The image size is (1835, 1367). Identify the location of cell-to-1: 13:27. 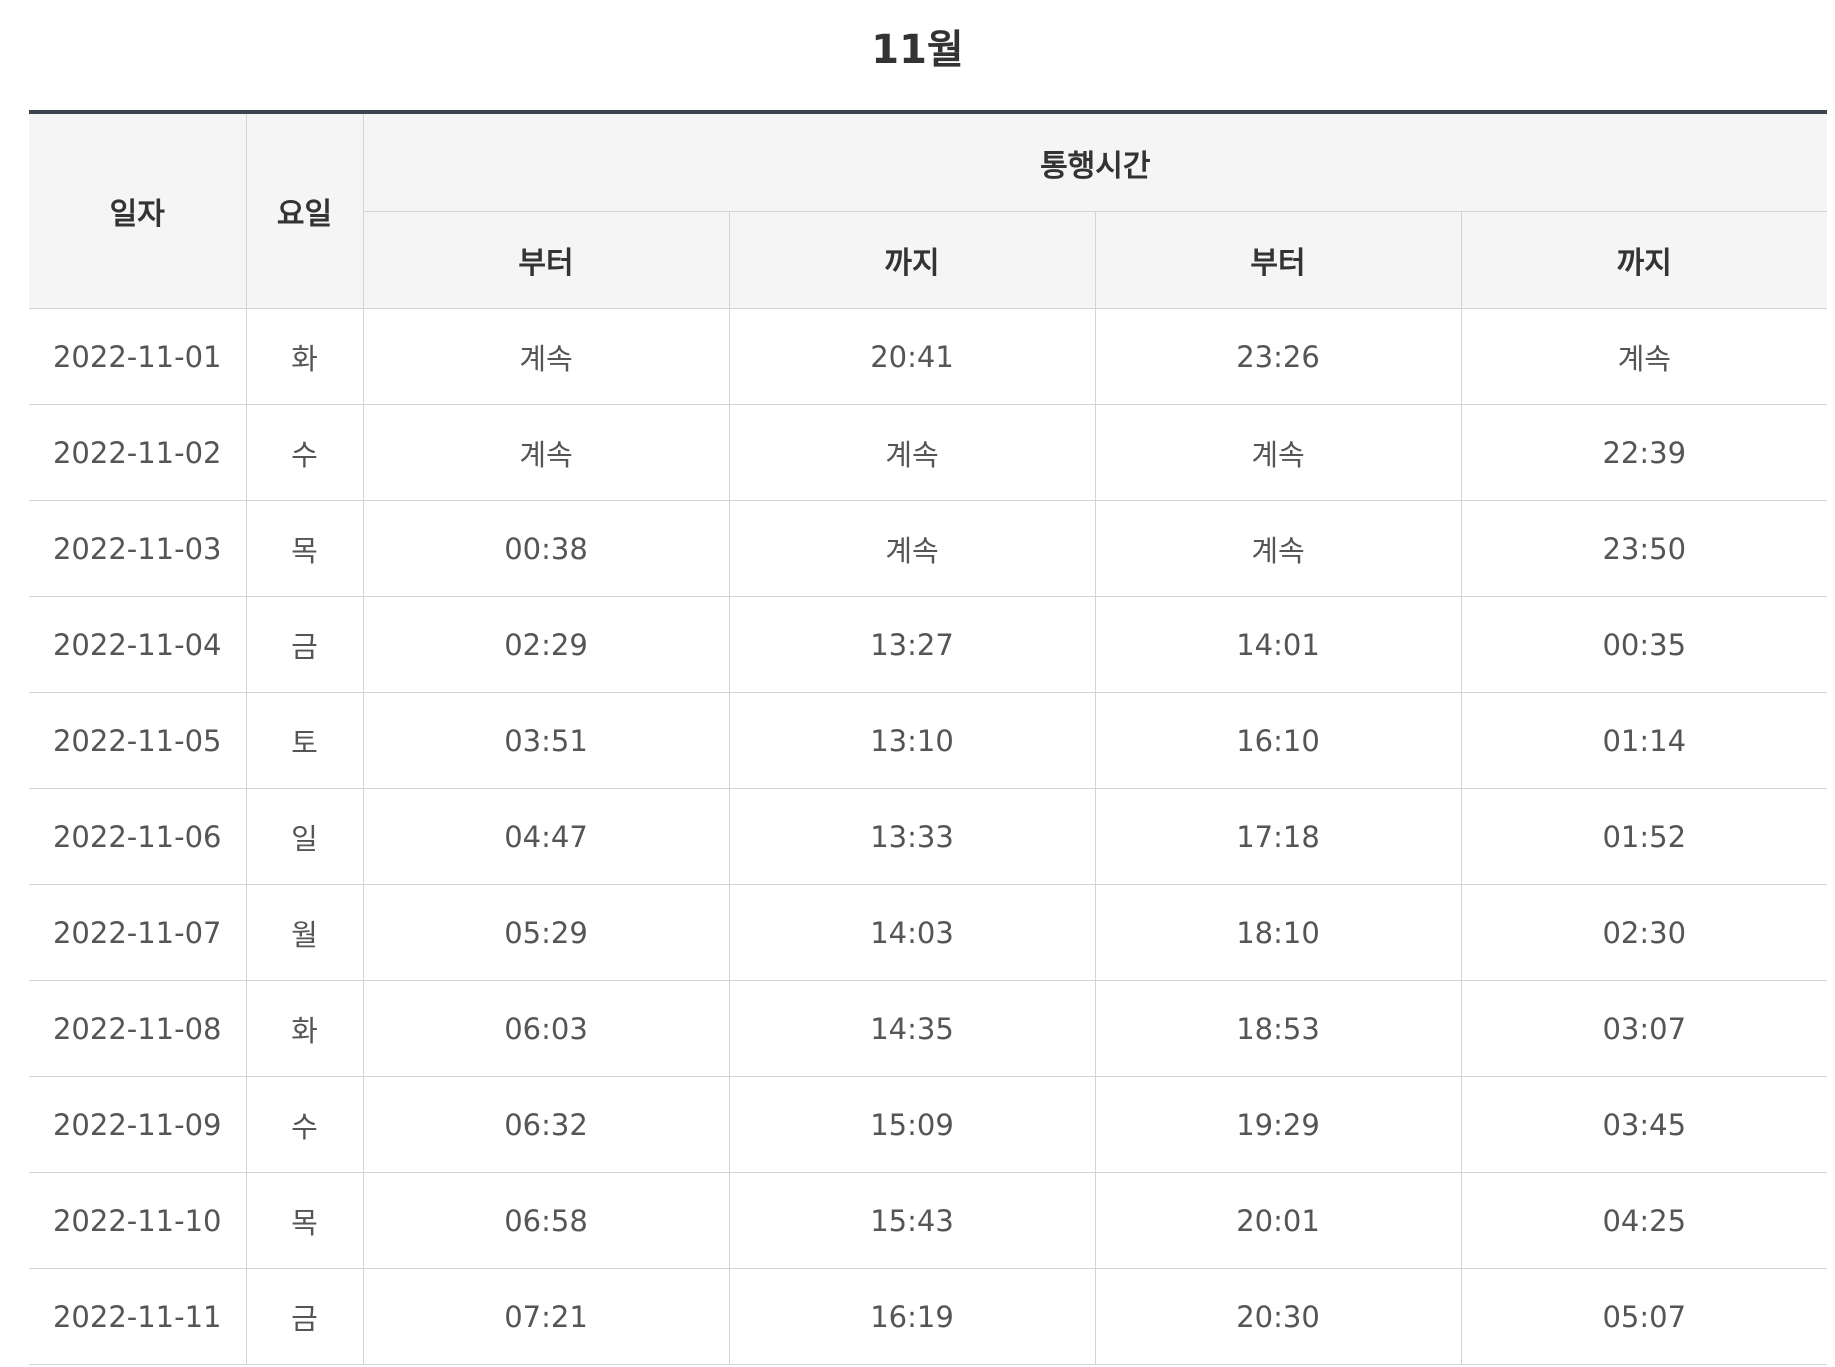
(912, 644).